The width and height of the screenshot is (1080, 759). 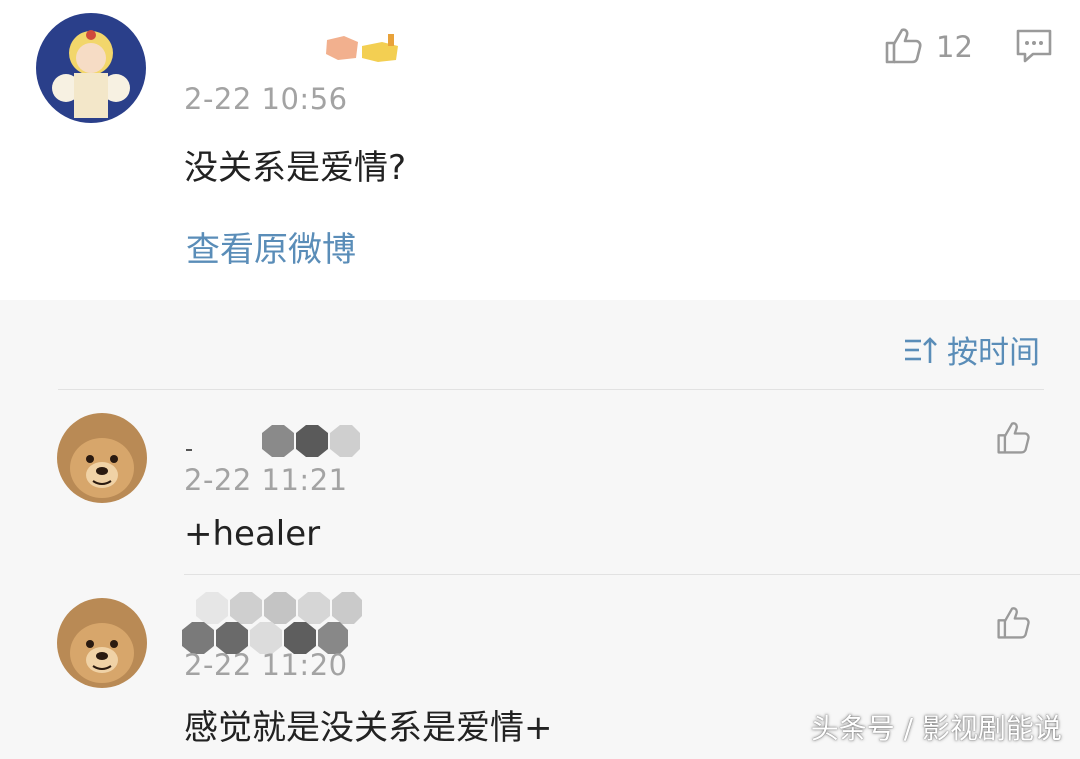 I want to click on comment-text: +healer, so click(x=252, y=534).